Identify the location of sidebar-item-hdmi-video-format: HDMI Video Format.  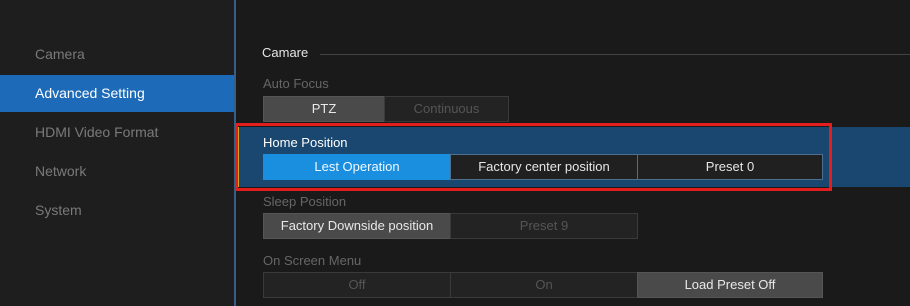
(117, 132).